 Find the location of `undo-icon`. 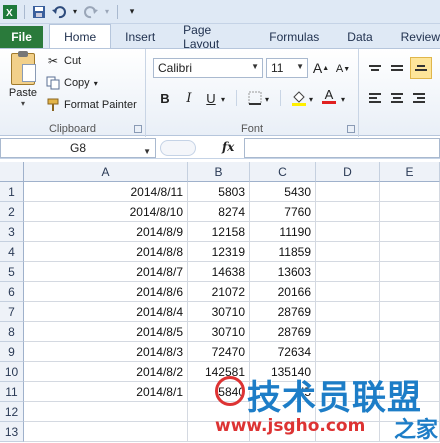

undo-icon is located at coordinates (59, 12).